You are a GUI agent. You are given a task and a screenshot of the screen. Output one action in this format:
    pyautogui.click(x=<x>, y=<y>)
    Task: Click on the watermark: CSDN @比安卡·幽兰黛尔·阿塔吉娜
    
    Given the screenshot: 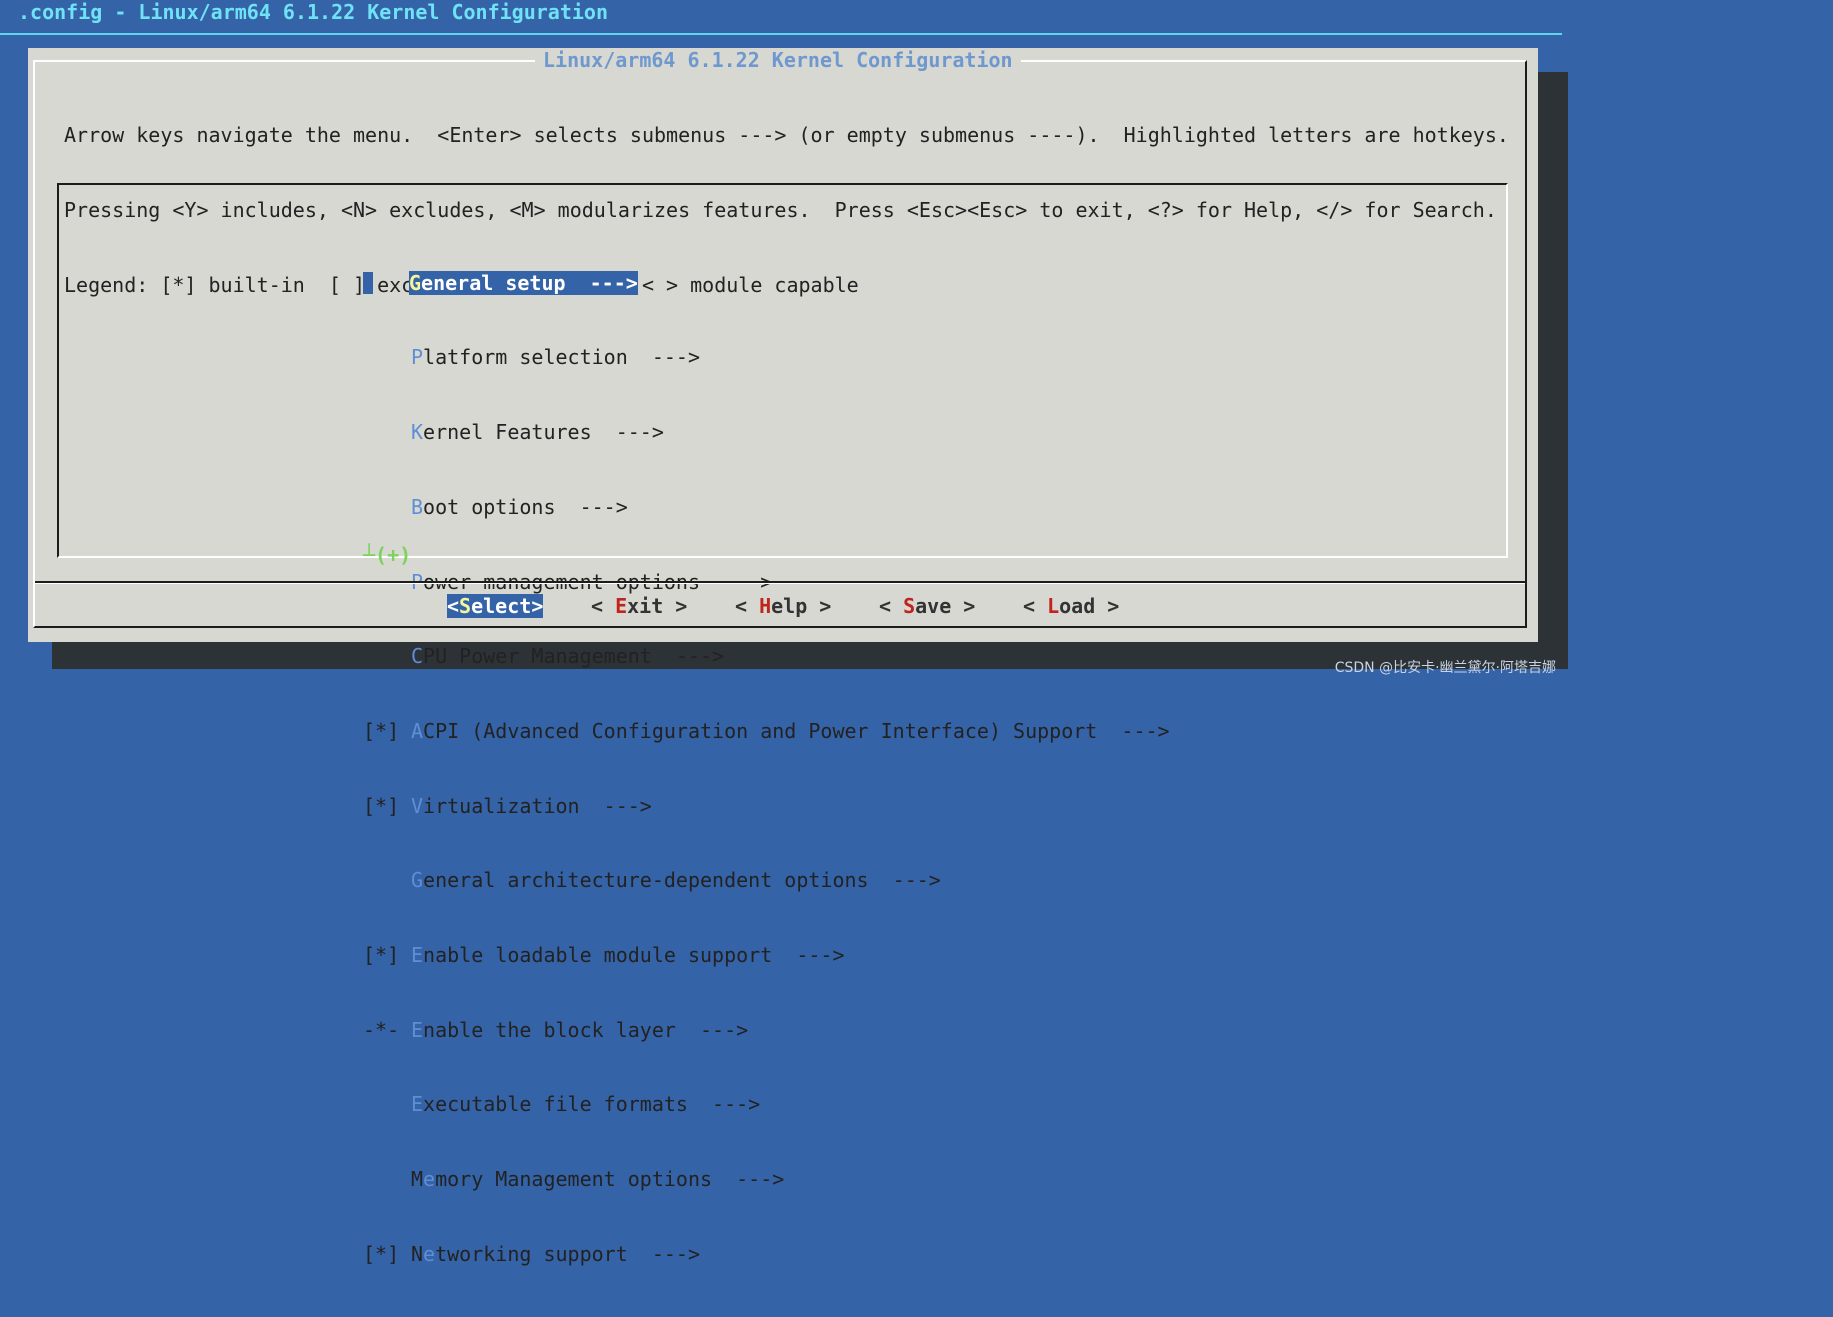 What is the action you would take?
    pyautogui.click(x=1445, y=668)
    